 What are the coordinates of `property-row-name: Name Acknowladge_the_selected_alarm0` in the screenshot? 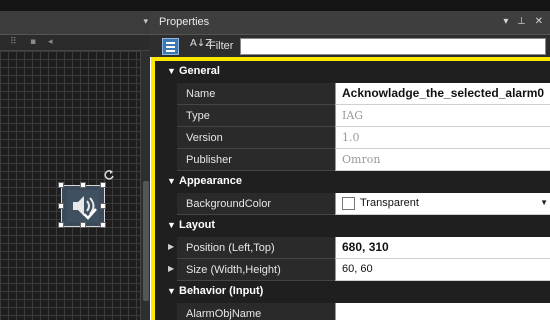 It's located at (352, 94).